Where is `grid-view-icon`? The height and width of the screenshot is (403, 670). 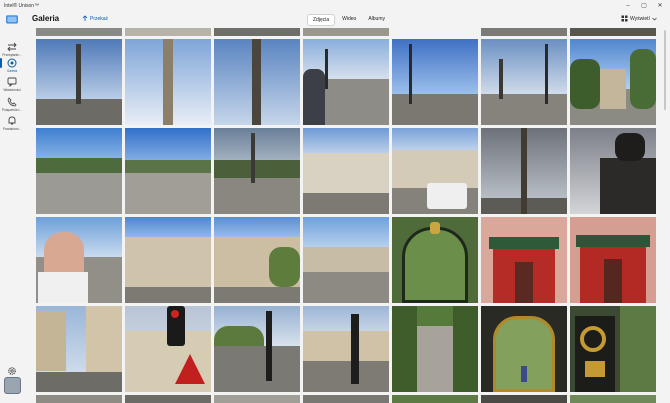
grid-view-icon is located at coordinates (624, 18).